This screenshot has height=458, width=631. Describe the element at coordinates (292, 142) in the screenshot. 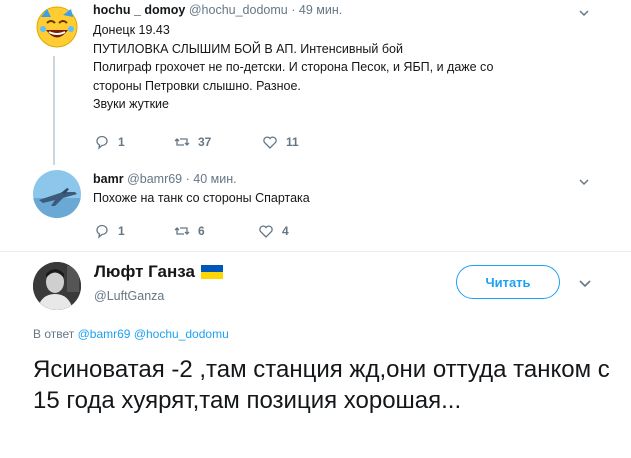

I see `like-count: 11` at that location.